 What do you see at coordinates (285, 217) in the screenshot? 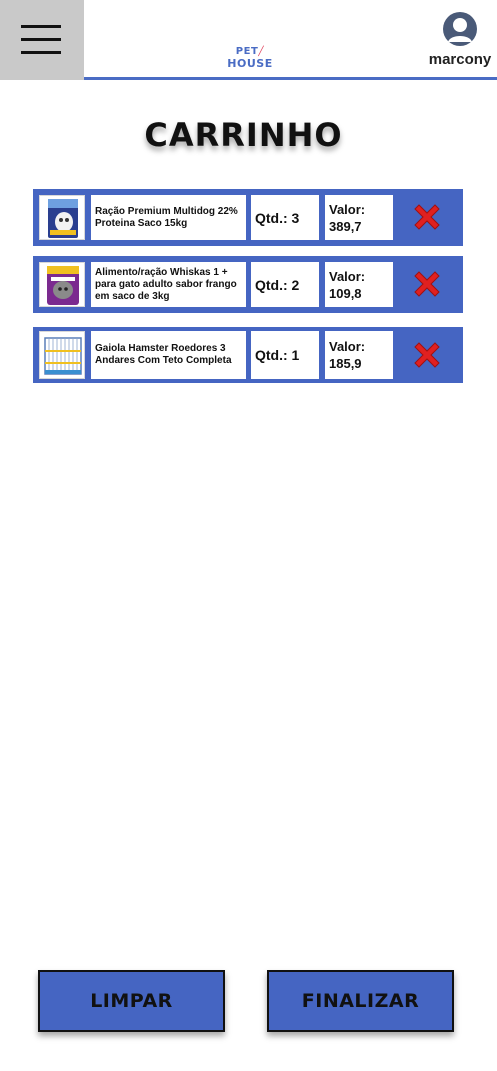
I see `item-quantity: Qtd.: 3` at bounding box center [285, 217].